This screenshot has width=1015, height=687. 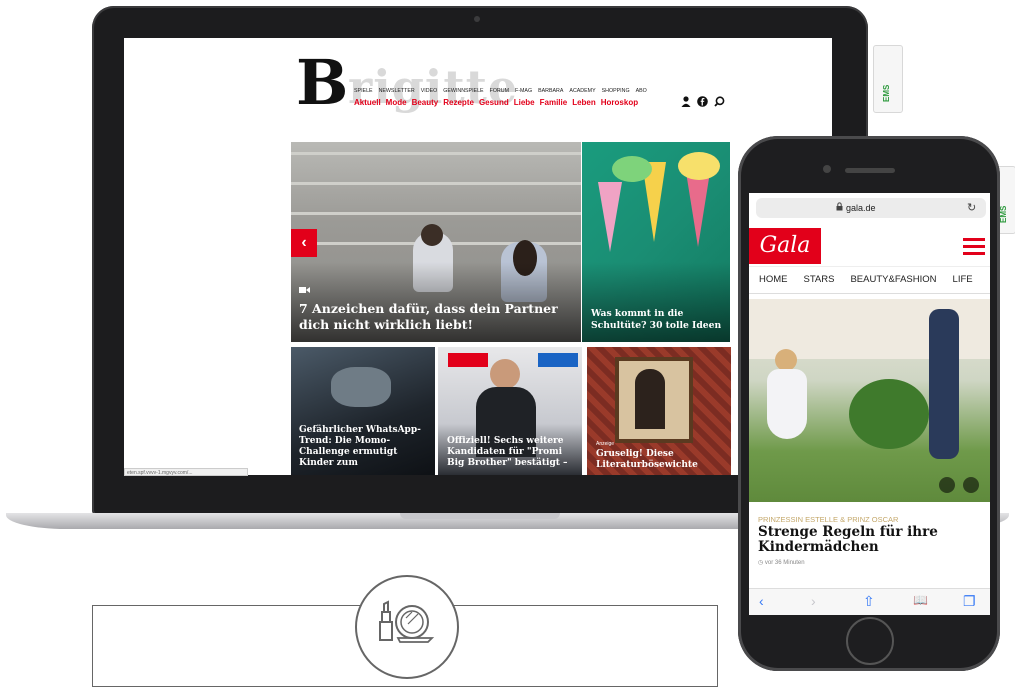 What do you see at coordinates (819, 279) in the screenshot?
I see `gala-nav-item: STARS` at bounding box center [819, 279].